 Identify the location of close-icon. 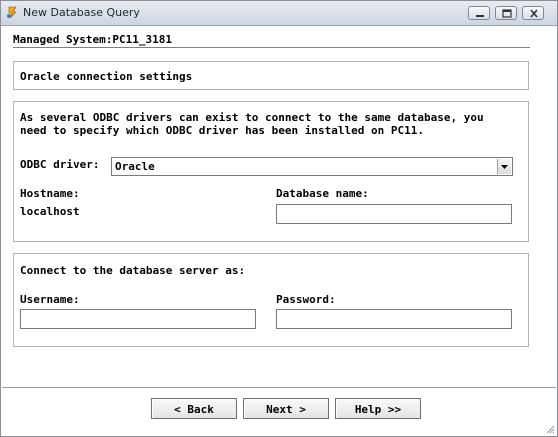
(534, 13).